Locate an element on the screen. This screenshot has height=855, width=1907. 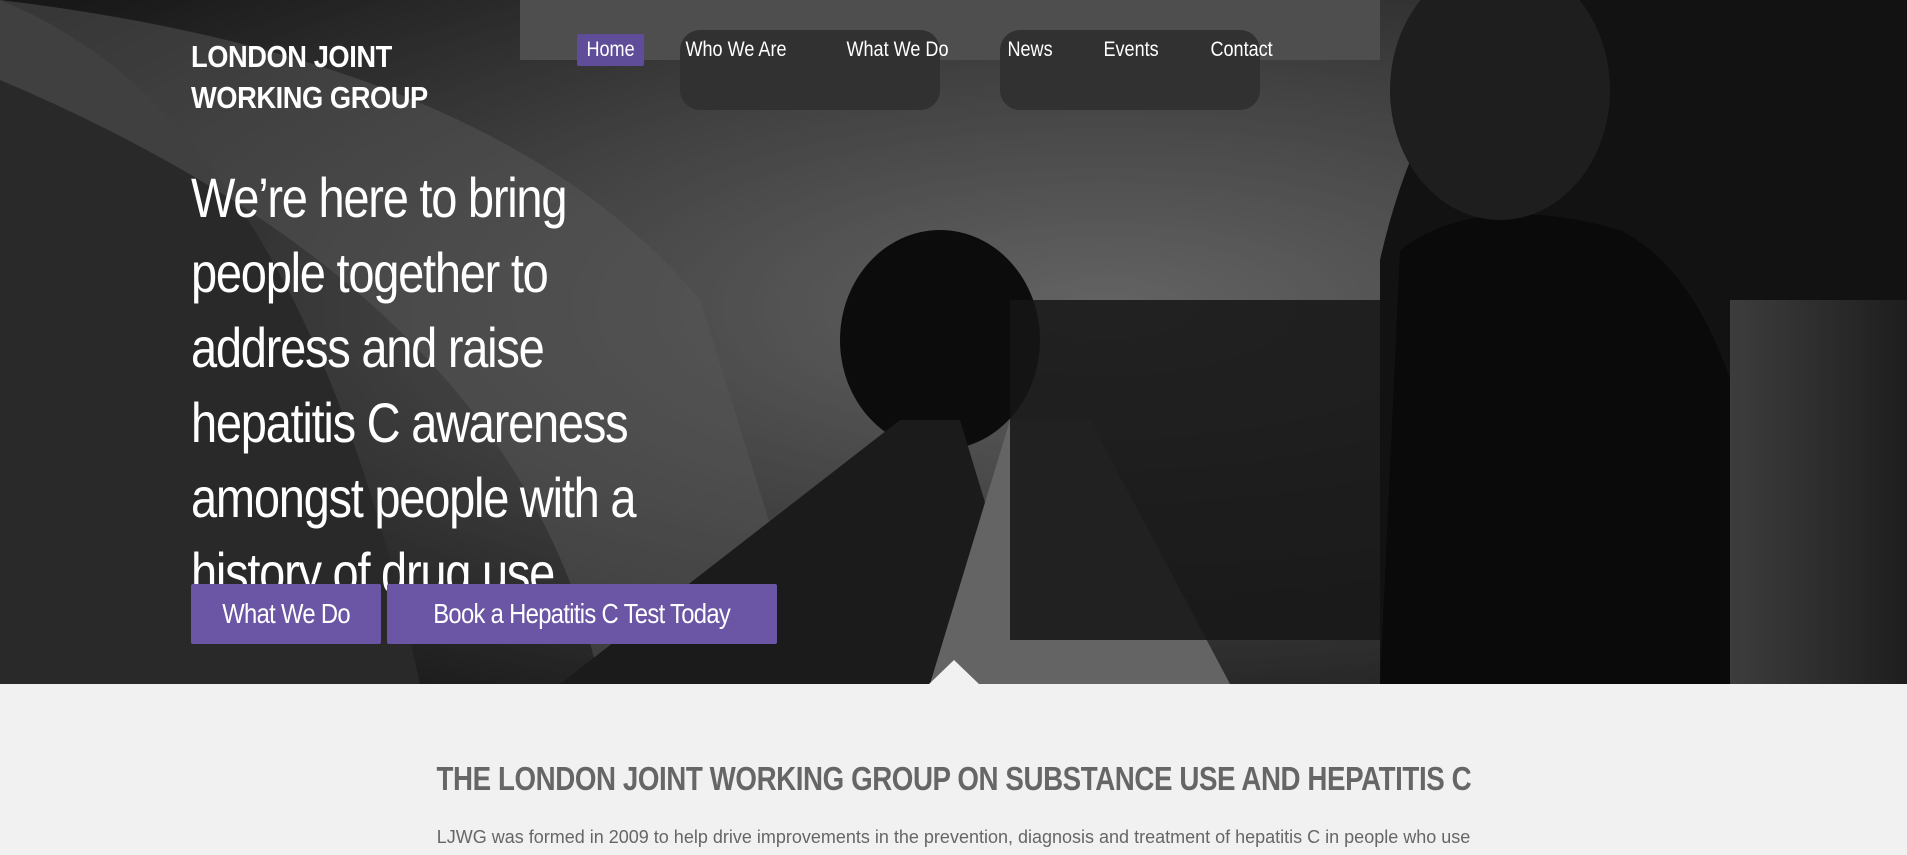
what-we-do-button-label: What We Do is located at coordinates (286, 613).